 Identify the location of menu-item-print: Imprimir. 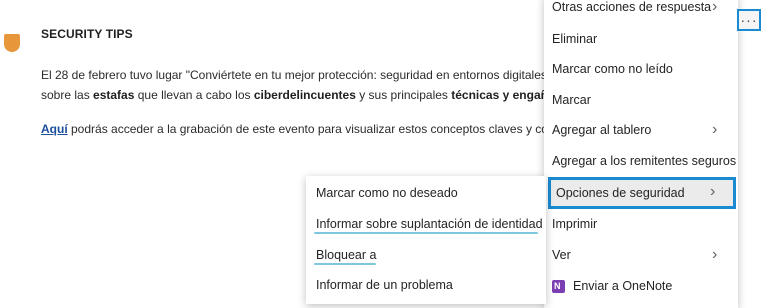
(641, 224).